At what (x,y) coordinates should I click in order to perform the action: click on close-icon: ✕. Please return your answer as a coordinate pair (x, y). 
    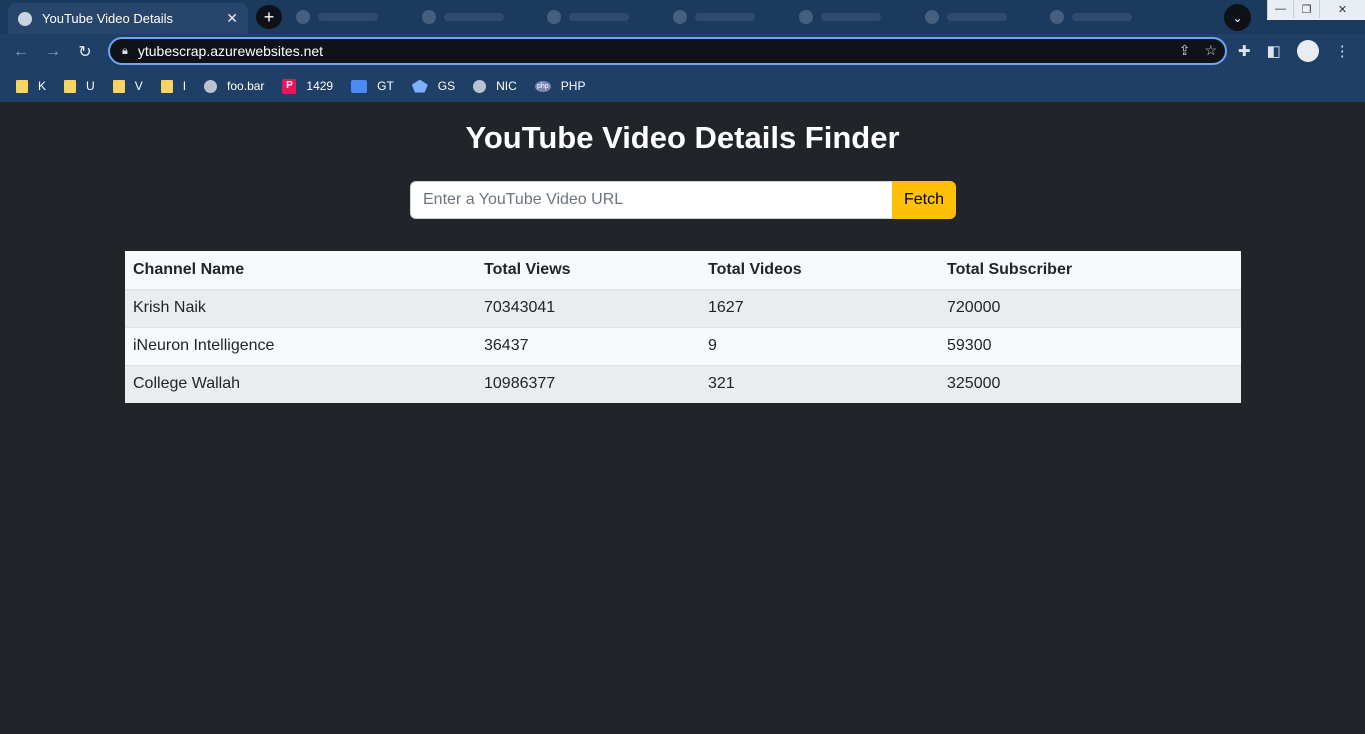
    Looking at the image, I should click on (232, 18).